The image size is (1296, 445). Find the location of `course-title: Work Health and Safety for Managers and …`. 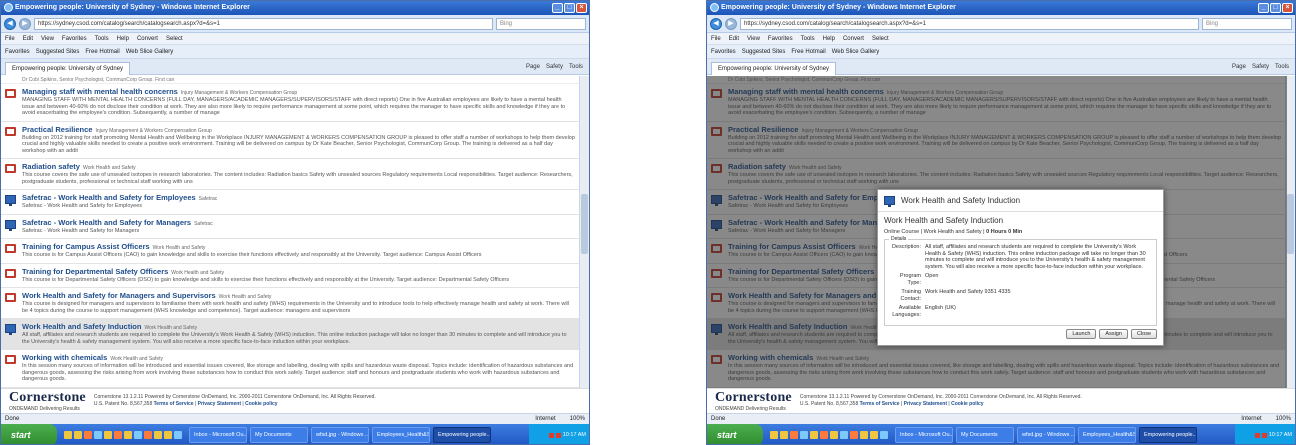

course-title: Work Health and Safety for Managers and … is located at coordinates (119, 295).